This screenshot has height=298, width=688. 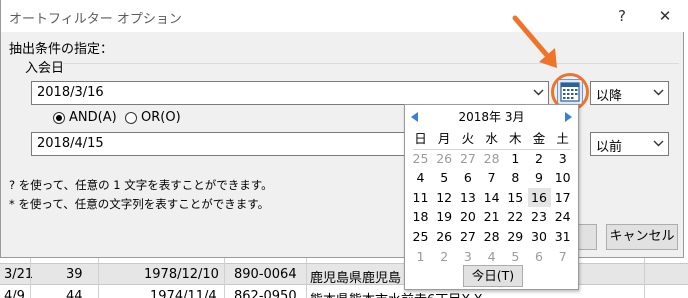 I want to click on table-cell: 1974/11/4, so click(x=183, y=293).